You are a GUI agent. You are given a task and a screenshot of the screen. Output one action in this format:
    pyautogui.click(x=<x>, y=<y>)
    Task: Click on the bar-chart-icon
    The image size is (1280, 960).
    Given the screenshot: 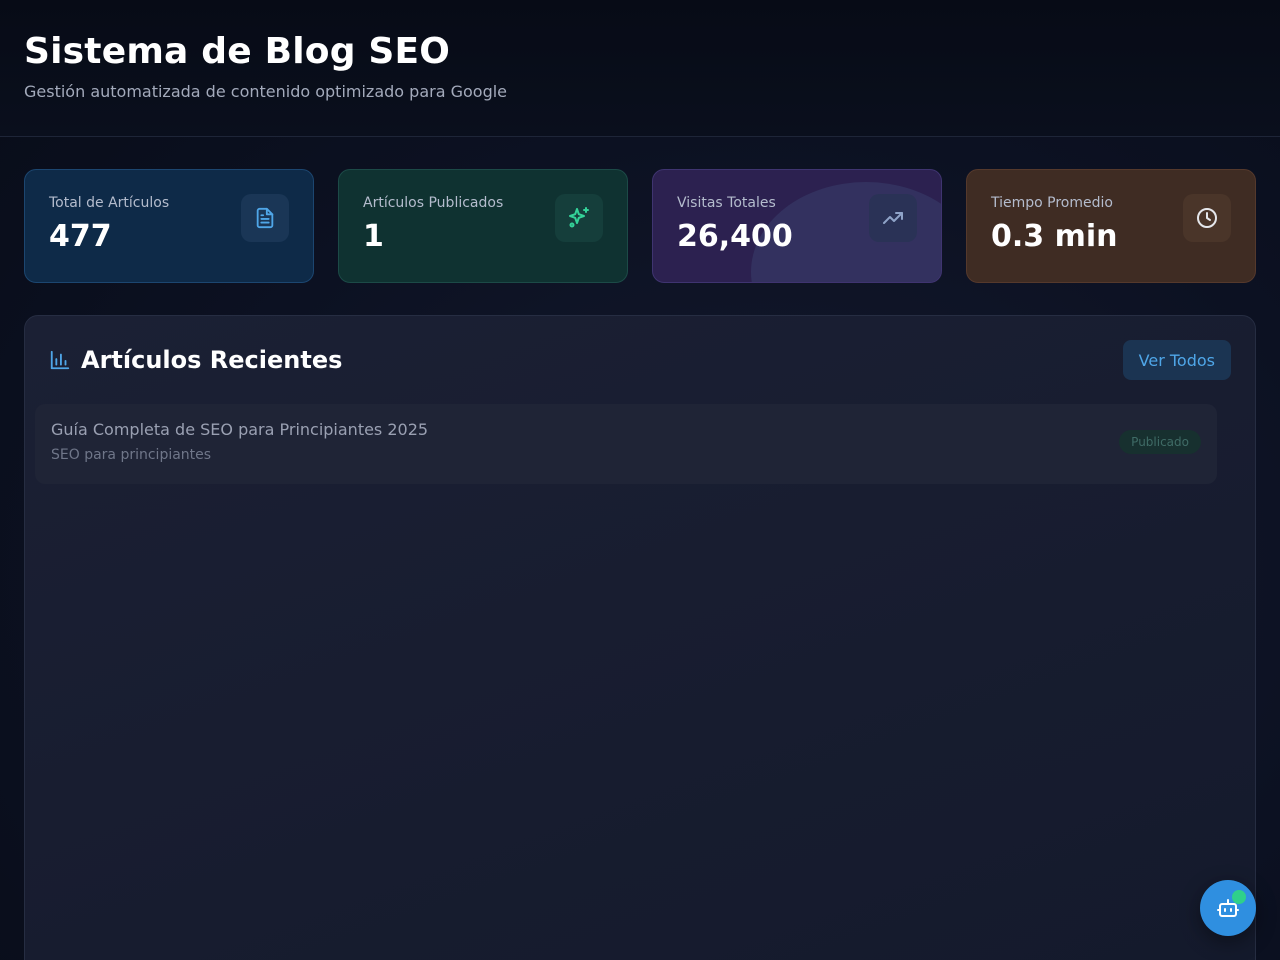 What is the action you would take?
    pyautogui.click(x=60, y=360)
    